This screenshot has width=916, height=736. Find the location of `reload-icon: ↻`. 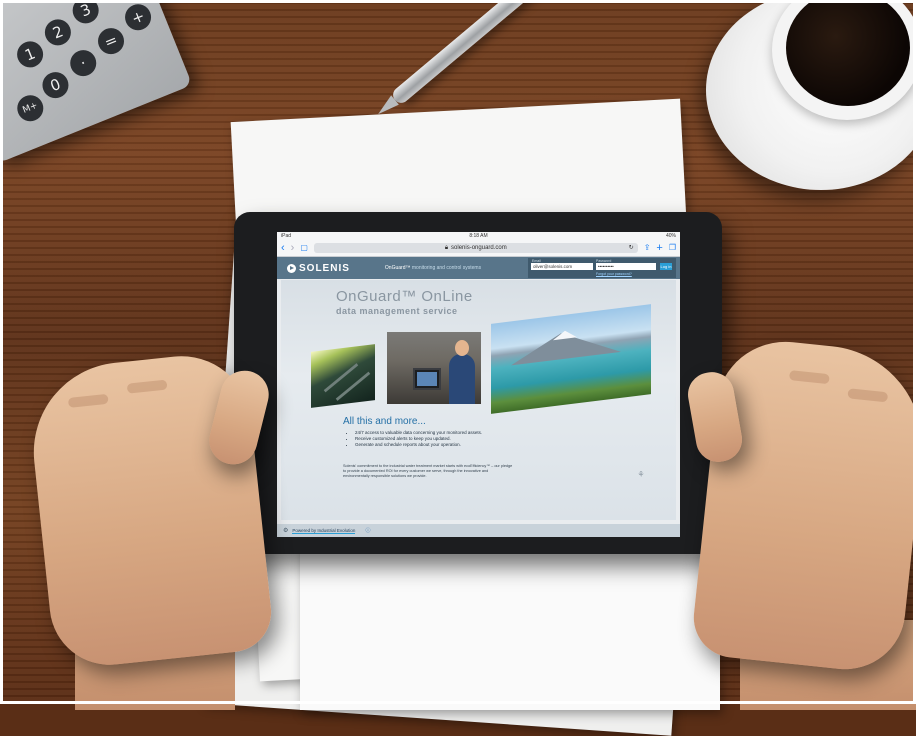

reload-icon: ↻ is located at coordinates (631, 247).